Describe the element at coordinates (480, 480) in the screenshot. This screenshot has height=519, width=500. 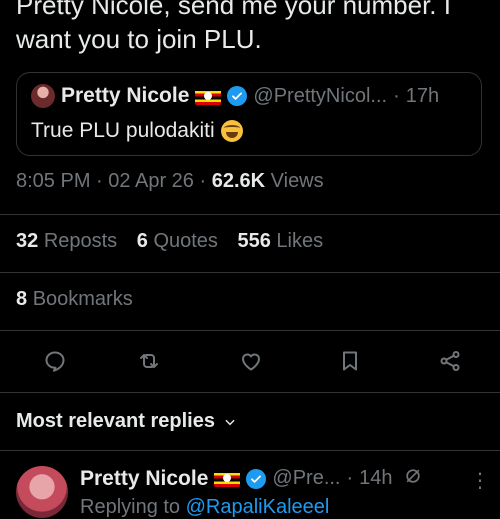
I see `more-options-icon: ⋮` at that location.